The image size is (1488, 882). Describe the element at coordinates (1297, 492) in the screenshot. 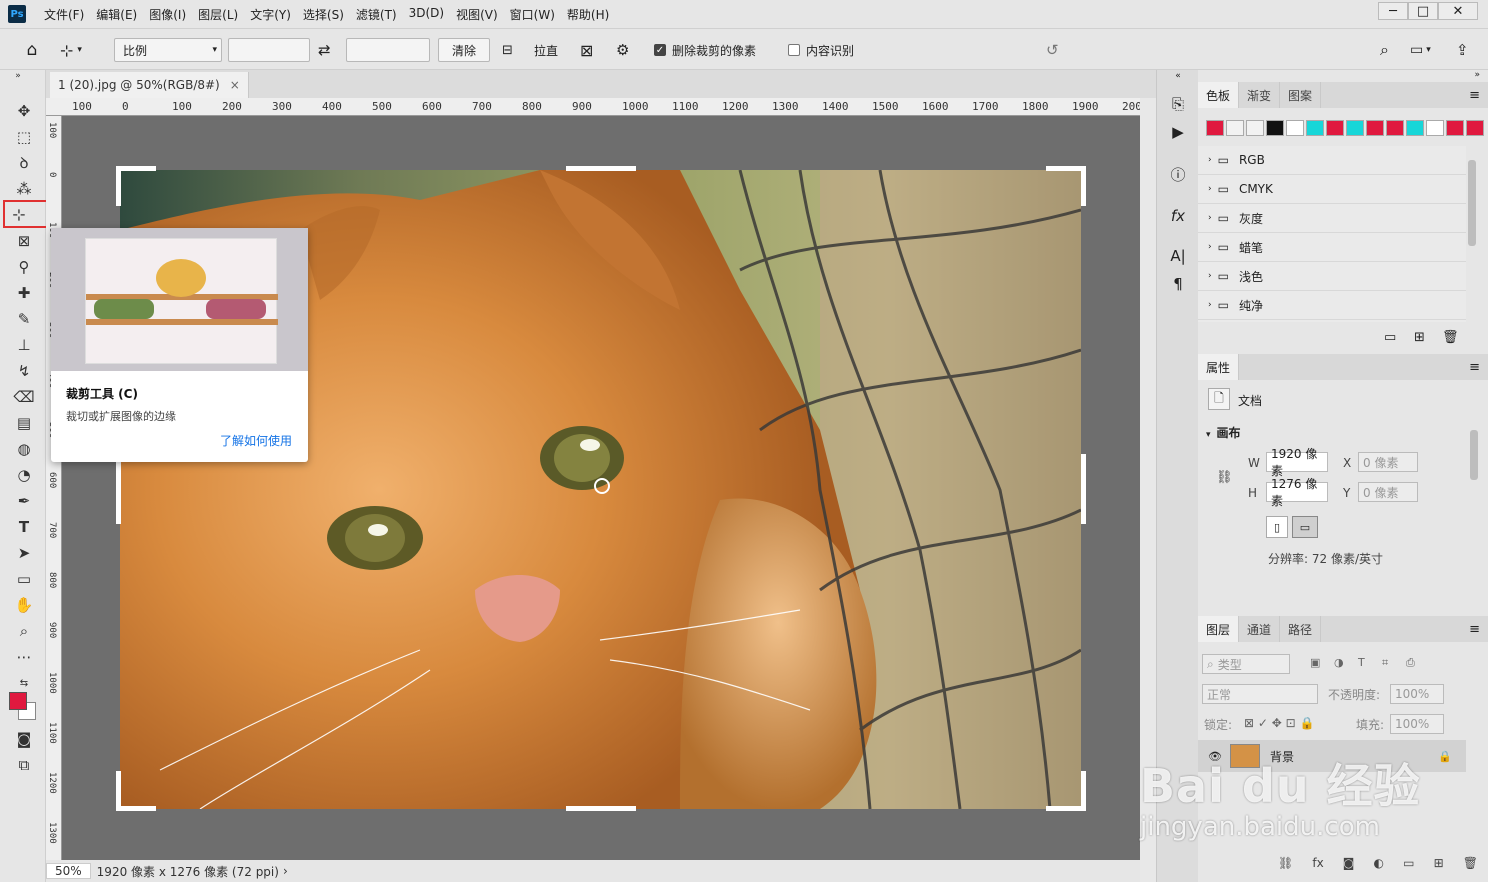

I see `canvas-height-field: 1276 像素` at that location.